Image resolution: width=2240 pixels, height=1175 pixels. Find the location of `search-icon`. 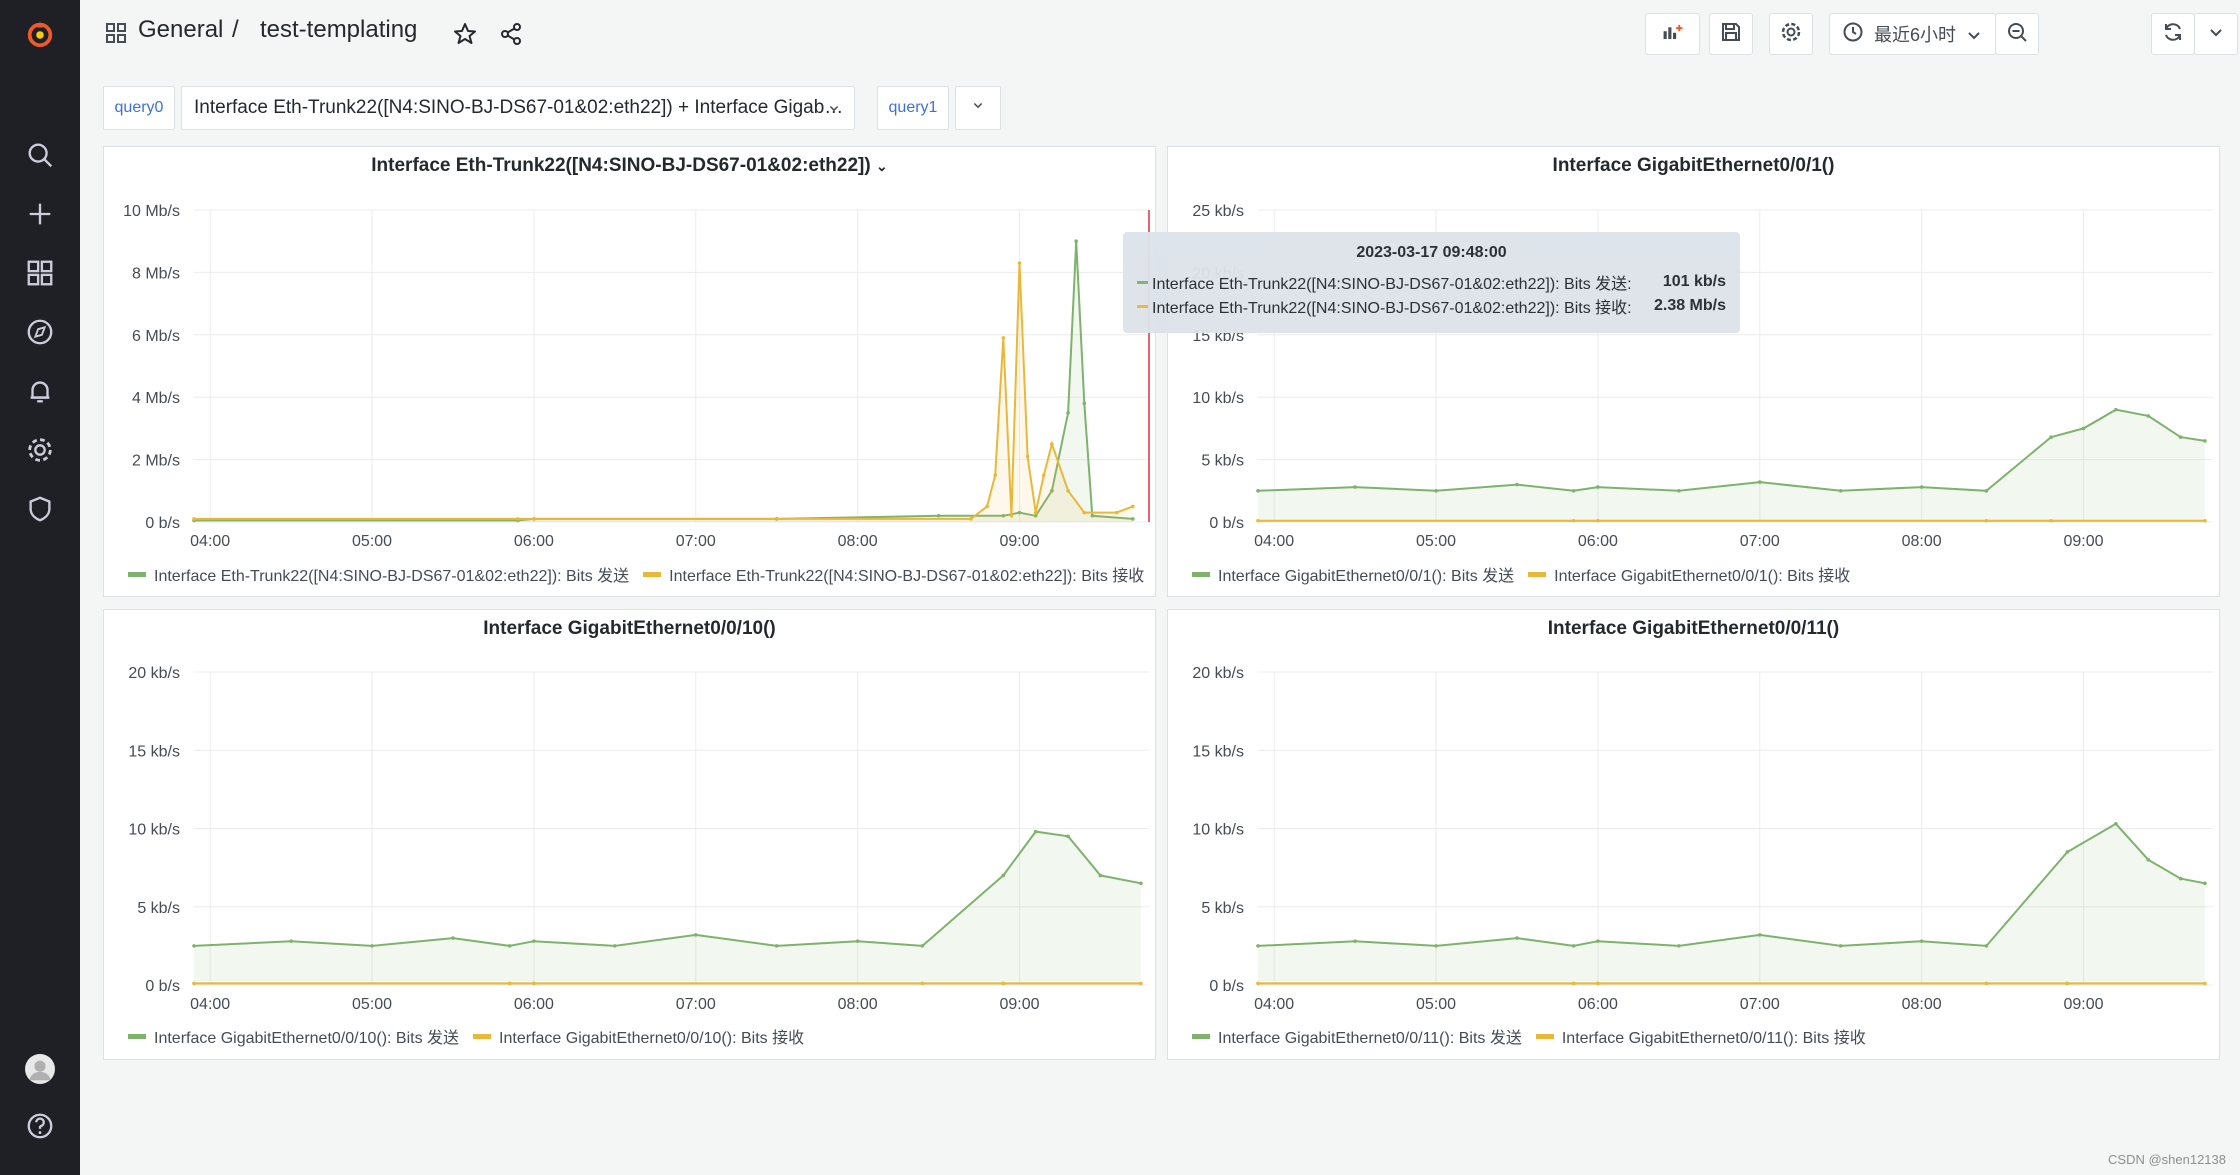

search-icon is located at coordinates (40, 155).